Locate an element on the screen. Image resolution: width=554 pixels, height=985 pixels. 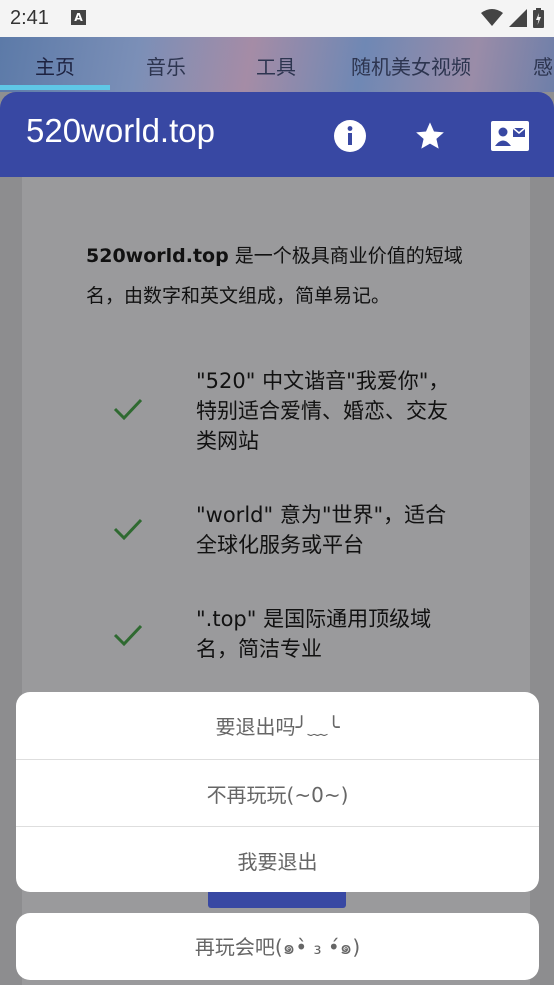
tab-tools: 工具 is located at coordinates (276, 65).